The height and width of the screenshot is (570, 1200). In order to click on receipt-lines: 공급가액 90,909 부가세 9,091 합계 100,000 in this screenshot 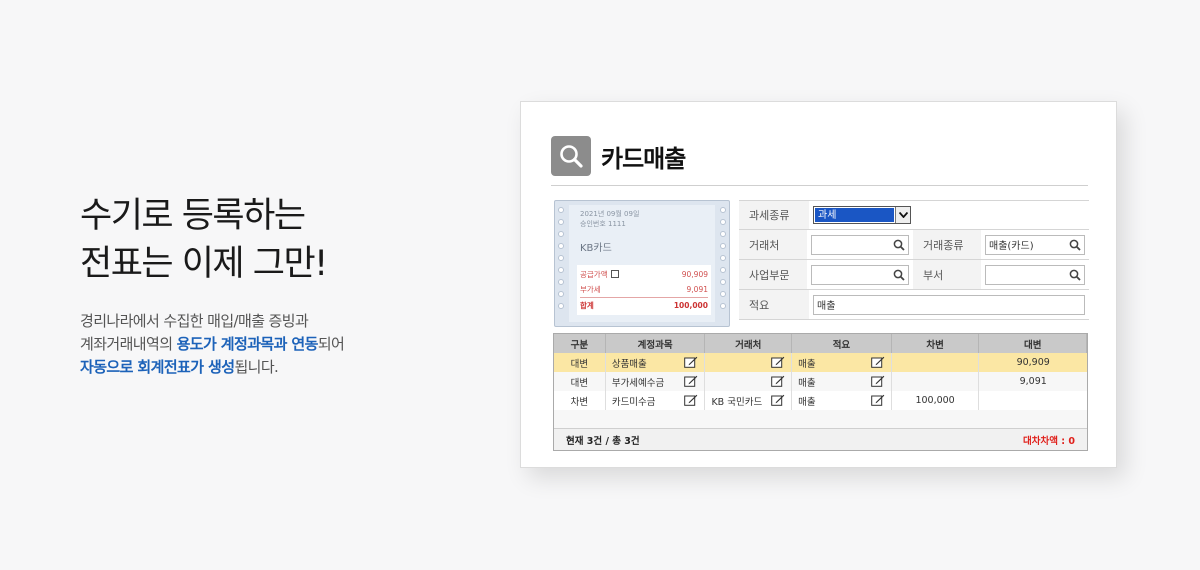, I will do `click(644, 290)`.